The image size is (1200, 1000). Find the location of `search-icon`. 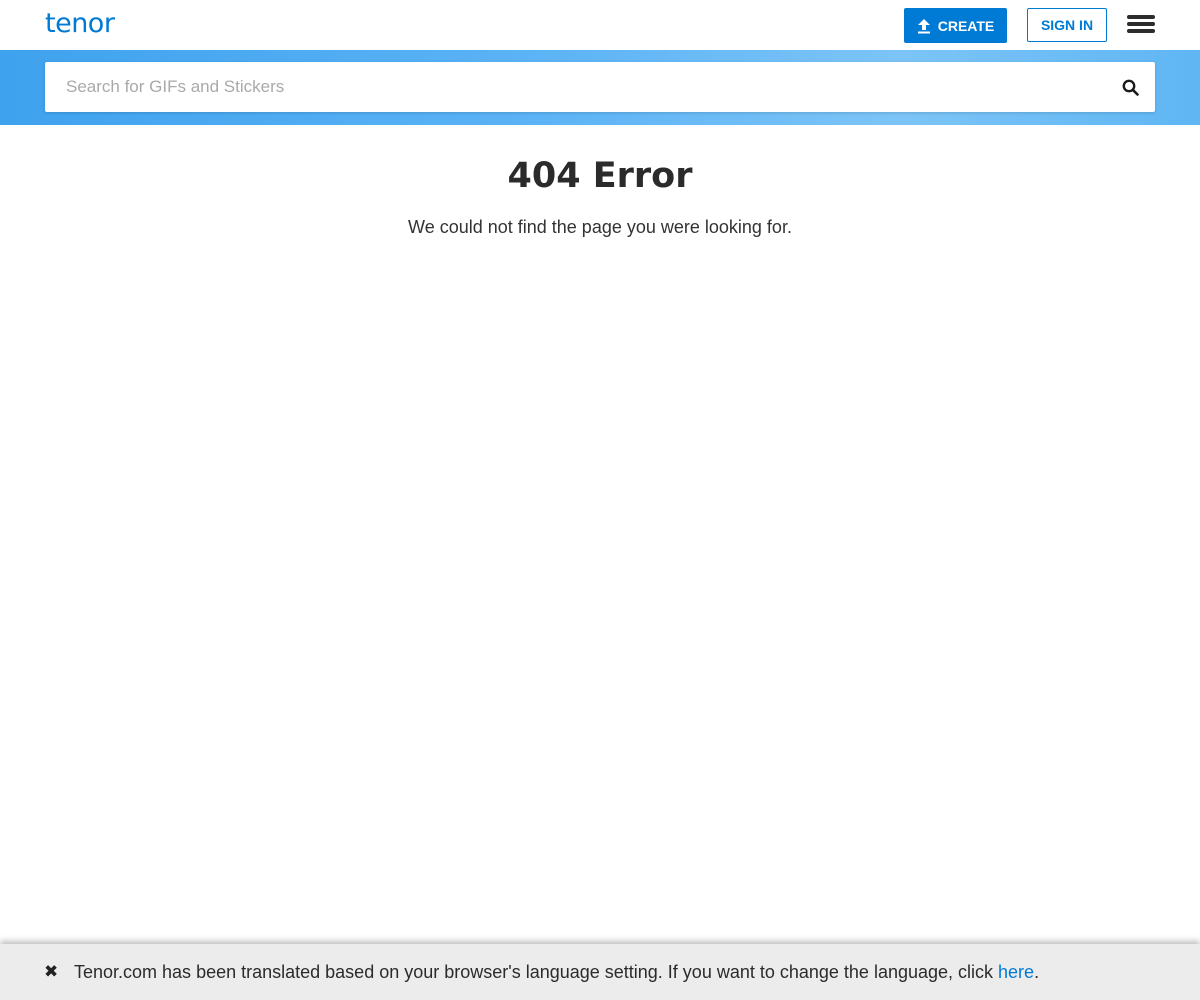

search-icon is located at coordinates (1130, 87).